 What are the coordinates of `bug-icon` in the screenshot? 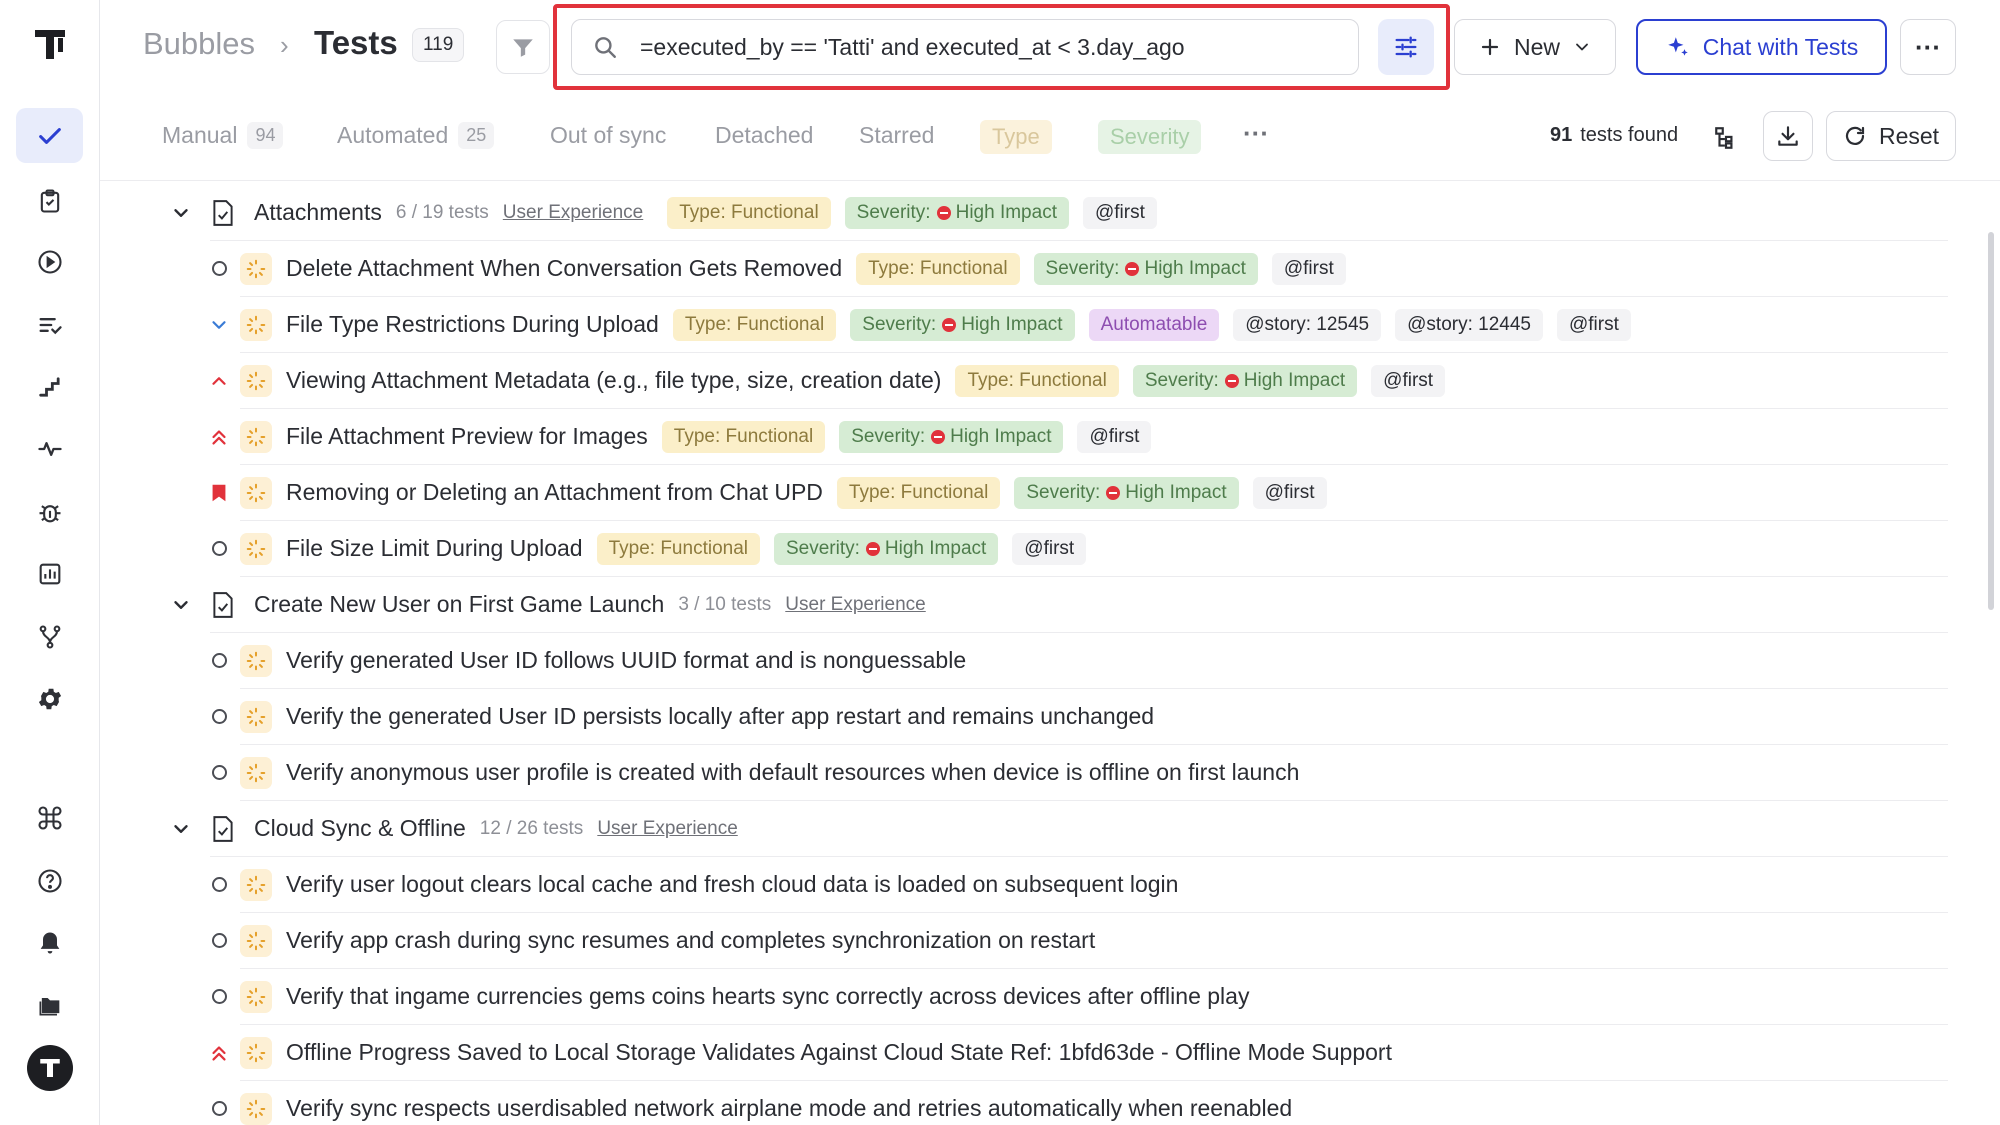 It's located at (49, 511).